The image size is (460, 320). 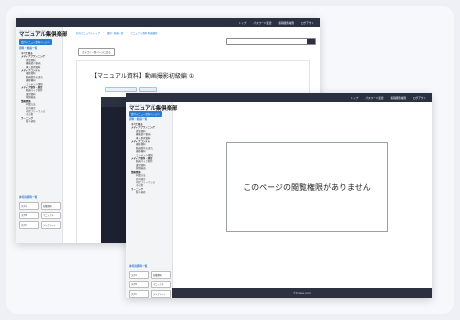 What do you see at coordinates (143, 76) in the screenshot?
I see `article-title: 【マニュアル資料】動画撮影初級編 ①` at bounding box center [143, 76].